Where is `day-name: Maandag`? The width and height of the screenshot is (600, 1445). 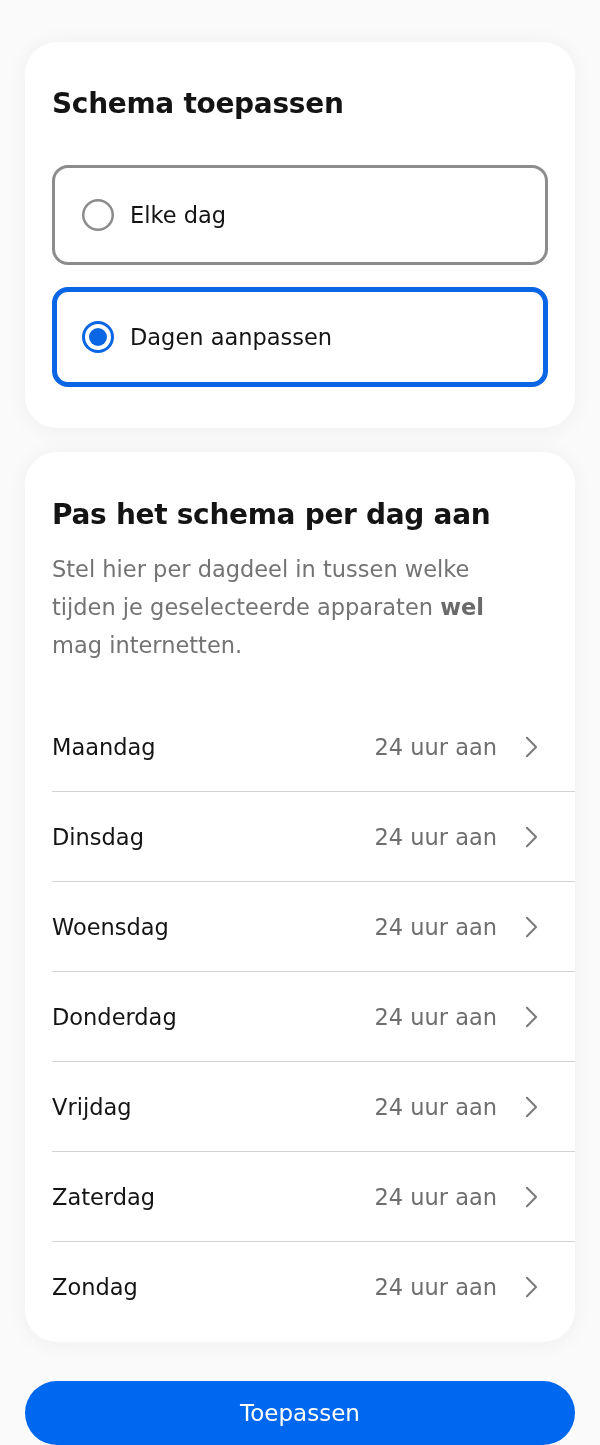
day-name: Maandag is located at coordinates (104, 746).